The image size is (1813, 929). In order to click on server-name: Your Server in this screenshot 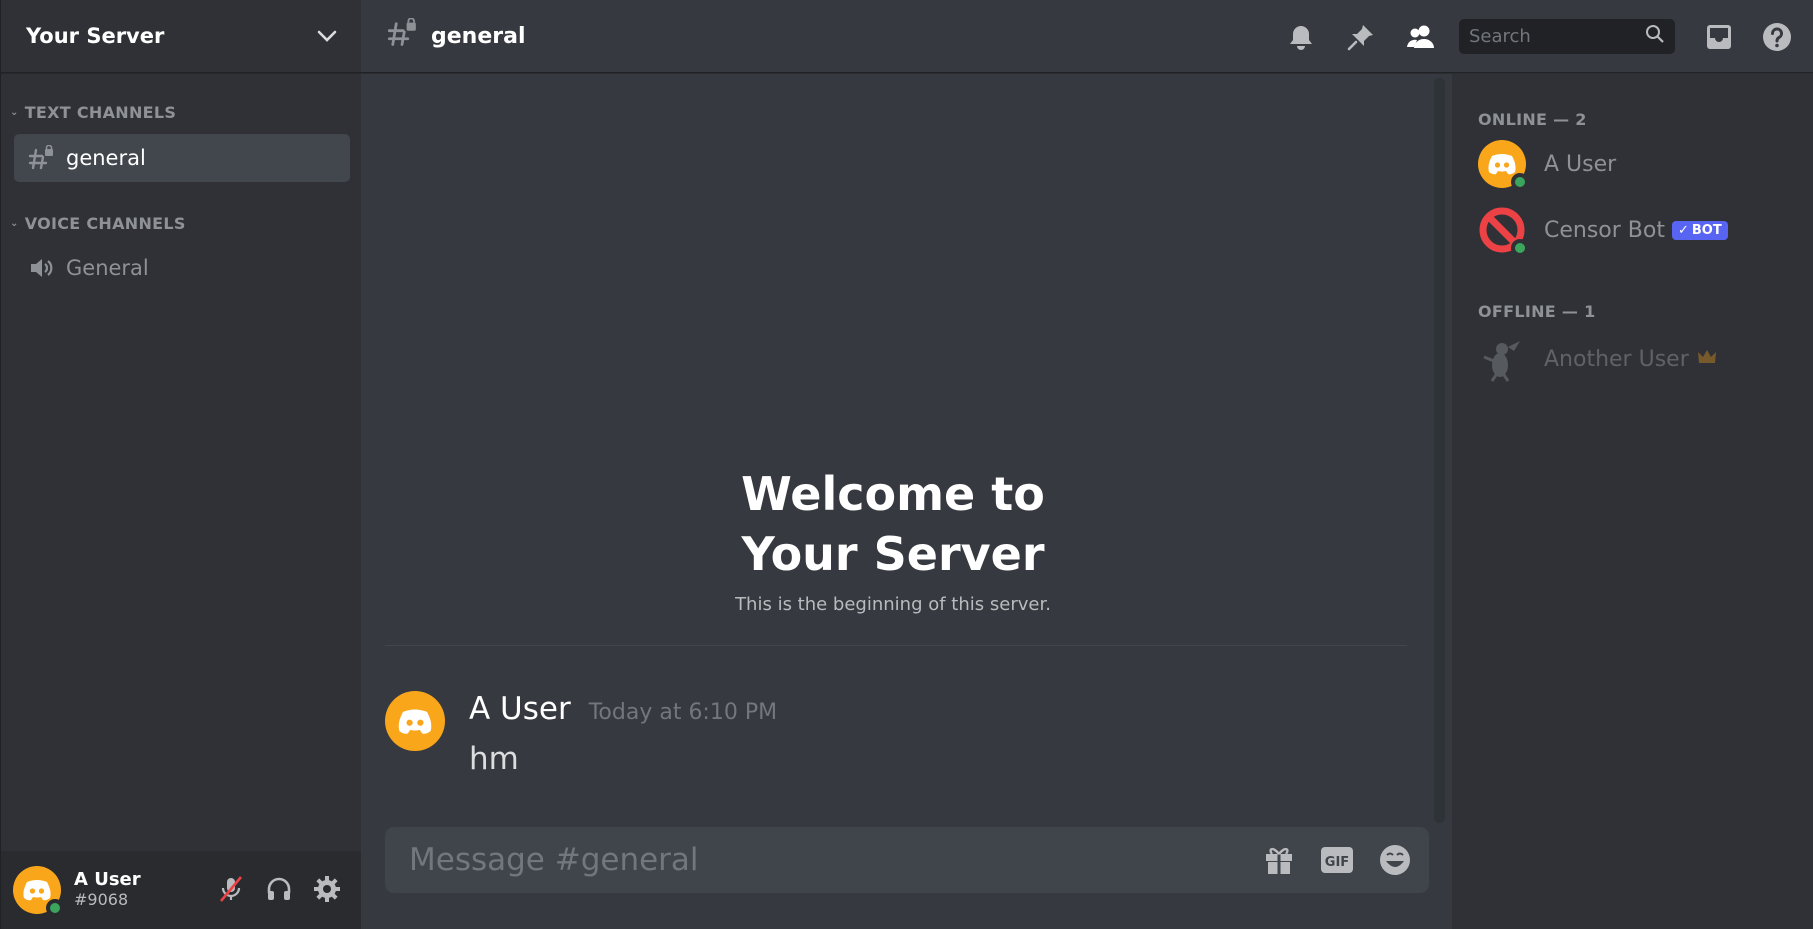, I will do `click(95, 36)`.